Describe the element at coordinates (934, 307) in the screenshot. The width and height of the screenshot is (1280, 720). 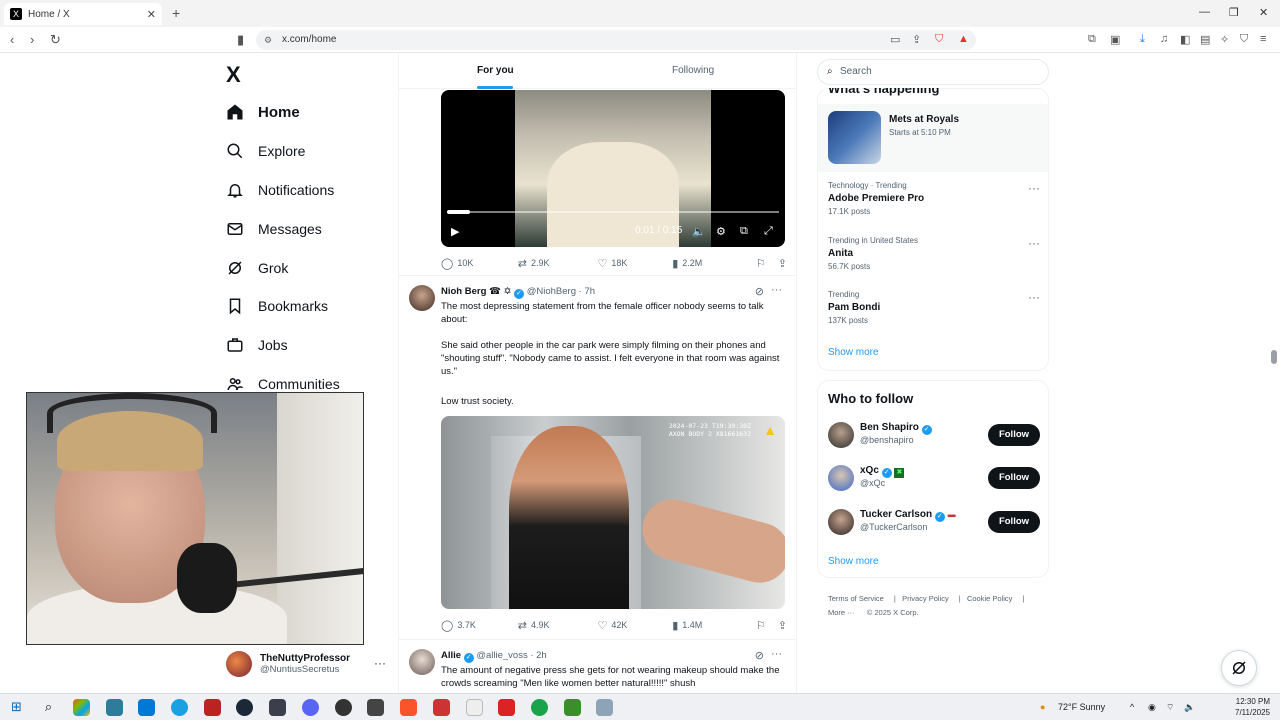
I see `trend-item: Trending Pam Bondi 137K posts ···` at that location.